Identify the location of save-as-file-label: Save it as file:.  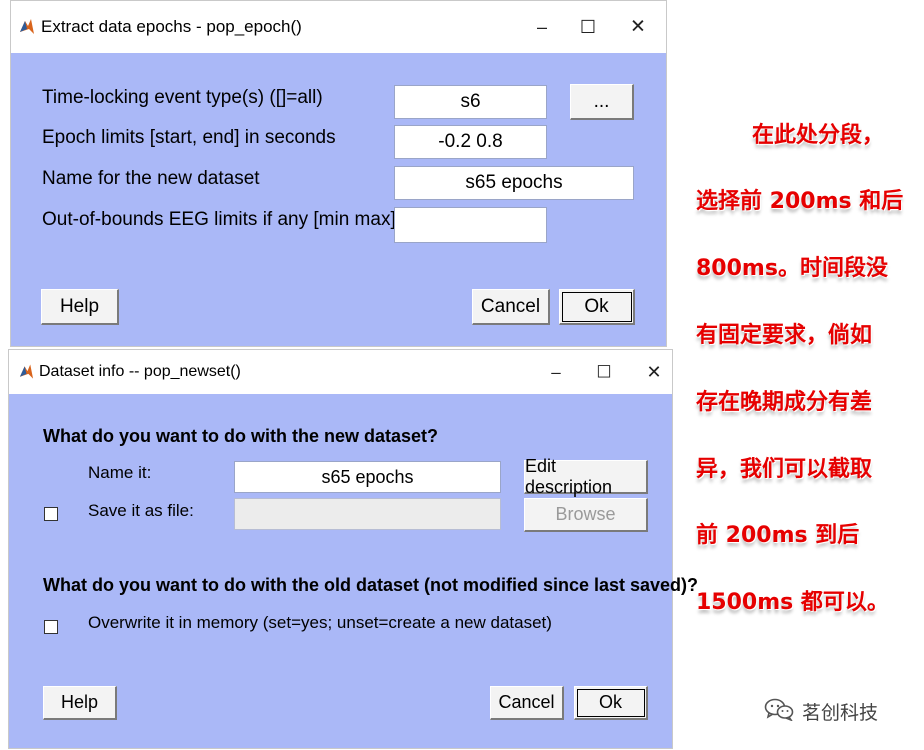
(141, 510).